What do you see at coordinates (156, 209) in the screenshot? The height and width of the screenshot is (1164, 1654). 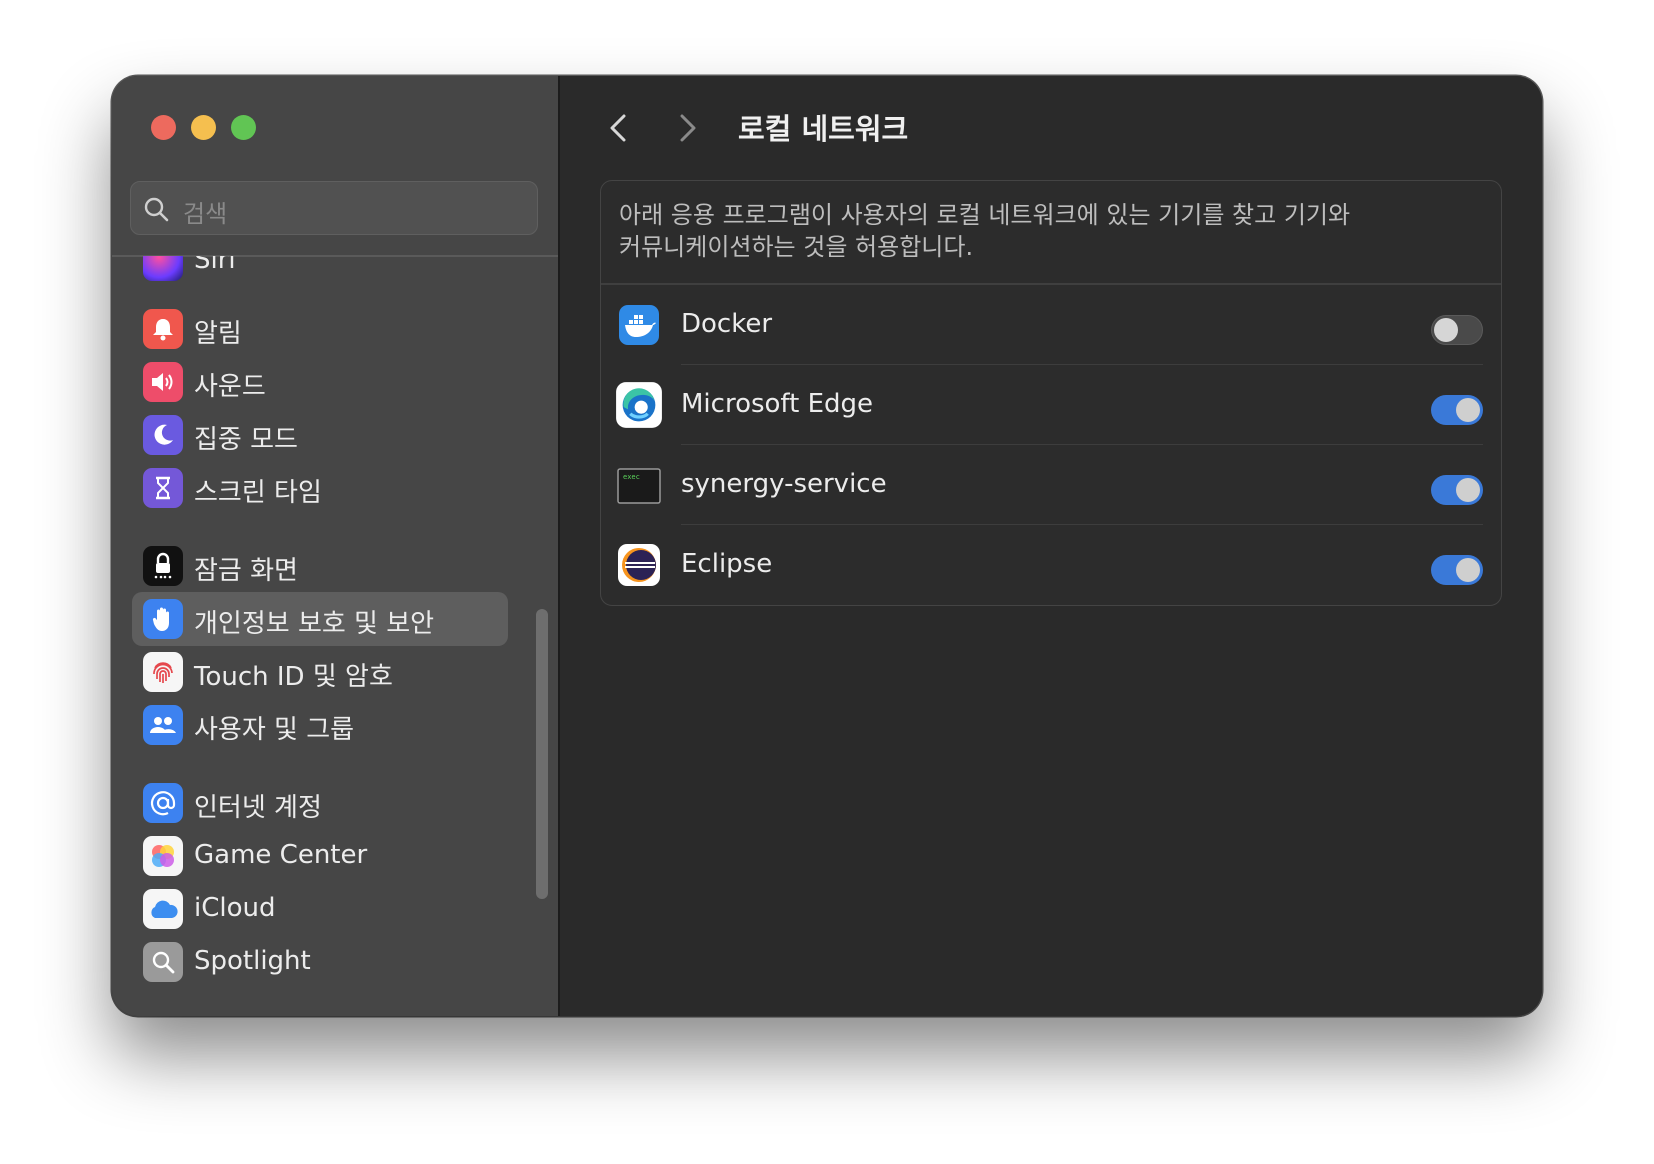 I see `search-icon` at bounding box center [156, 209].